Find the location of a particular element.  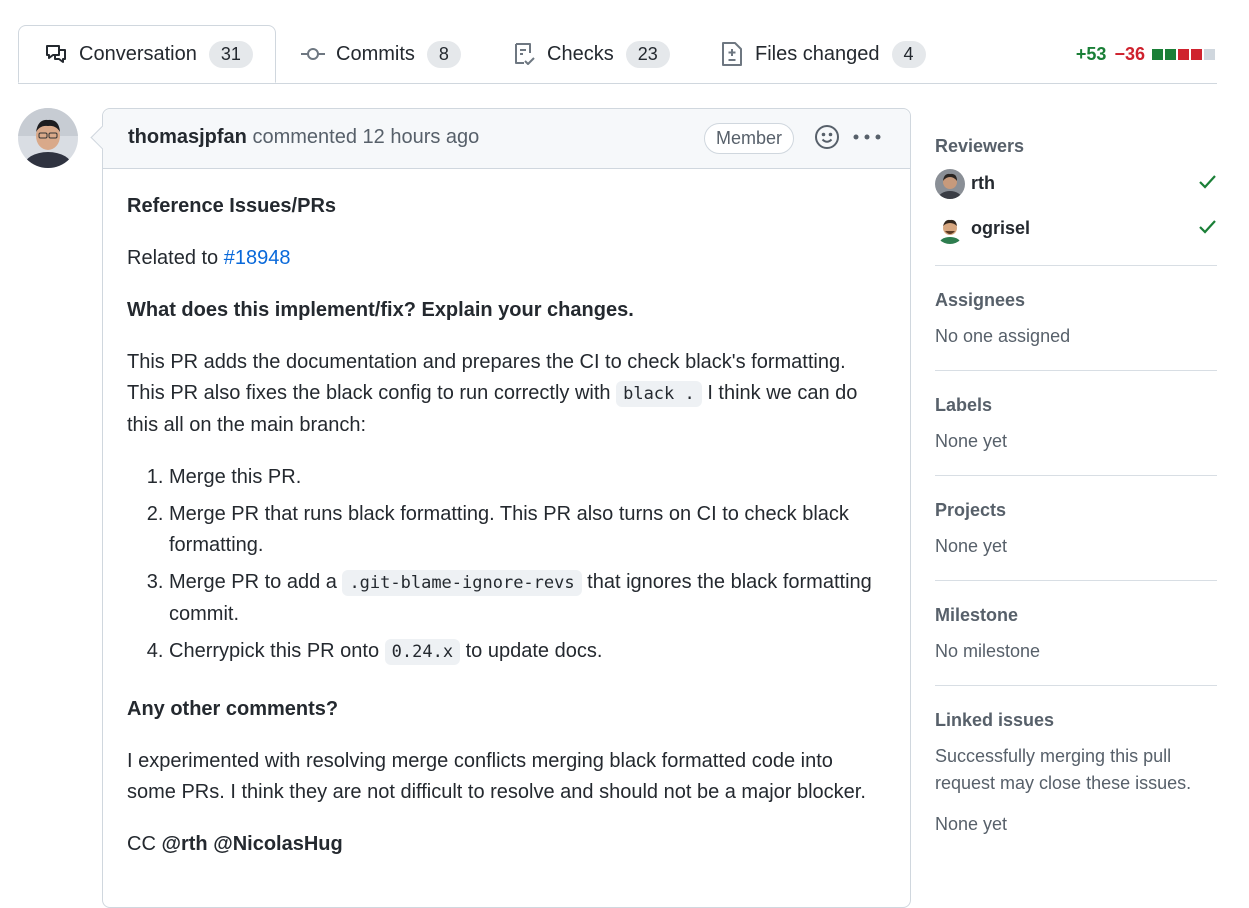

tab-files-changed: Files changed 4 is located at coordinates (822, 54).